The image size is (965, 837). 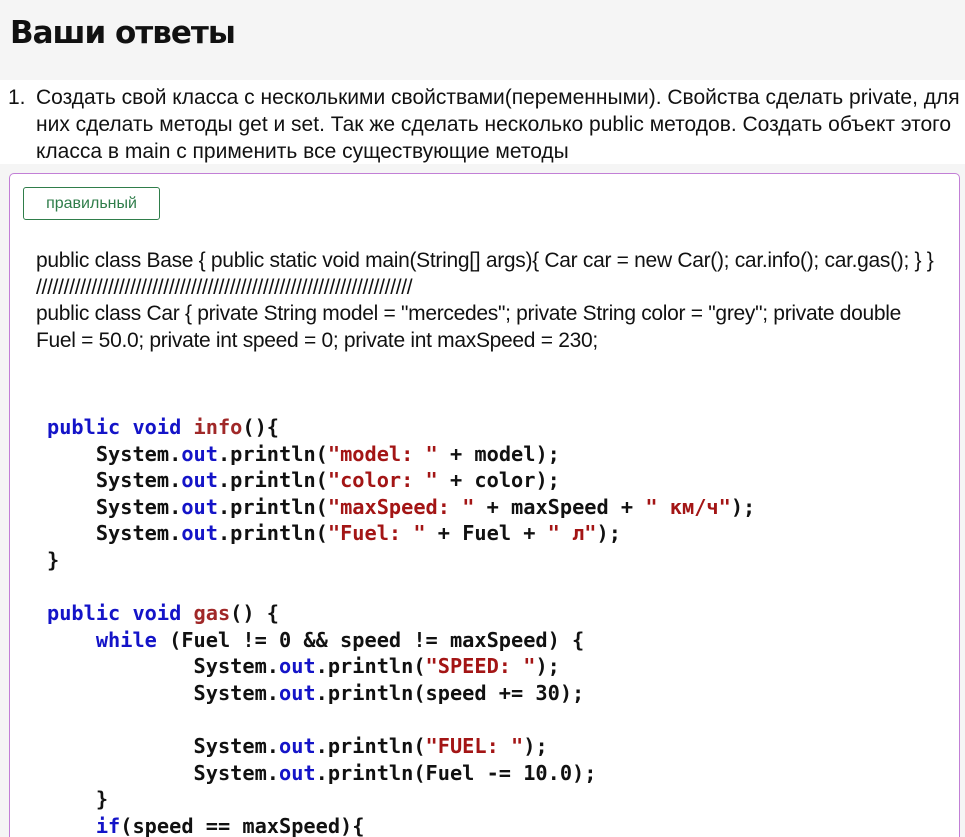 What do you see at coordinates (255, 613) in the screenshot?
I see `code-token: () {` at bounding box center [255, 613].